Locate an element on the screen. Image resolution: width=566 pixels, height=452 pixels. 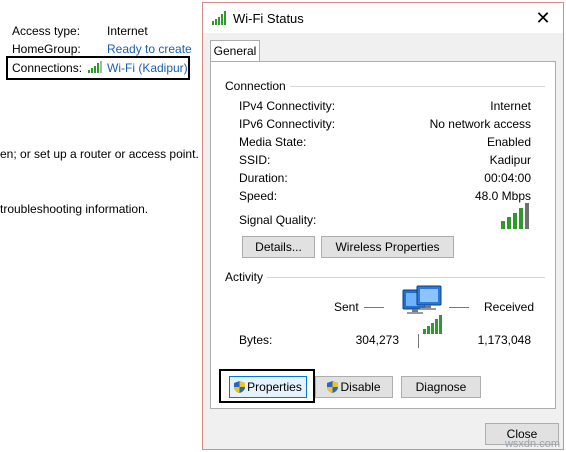
title-bar: Wi-Fi Status ✕ is located at coordinates (383, 18).